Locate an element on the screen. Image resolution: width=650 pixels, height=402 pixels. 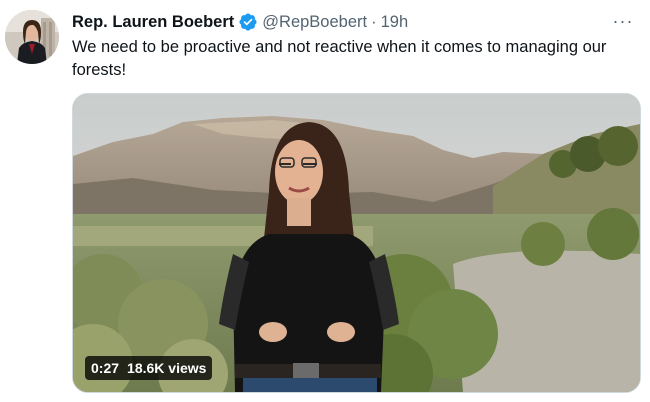
avatar-image is located at coordinates (32, 37).